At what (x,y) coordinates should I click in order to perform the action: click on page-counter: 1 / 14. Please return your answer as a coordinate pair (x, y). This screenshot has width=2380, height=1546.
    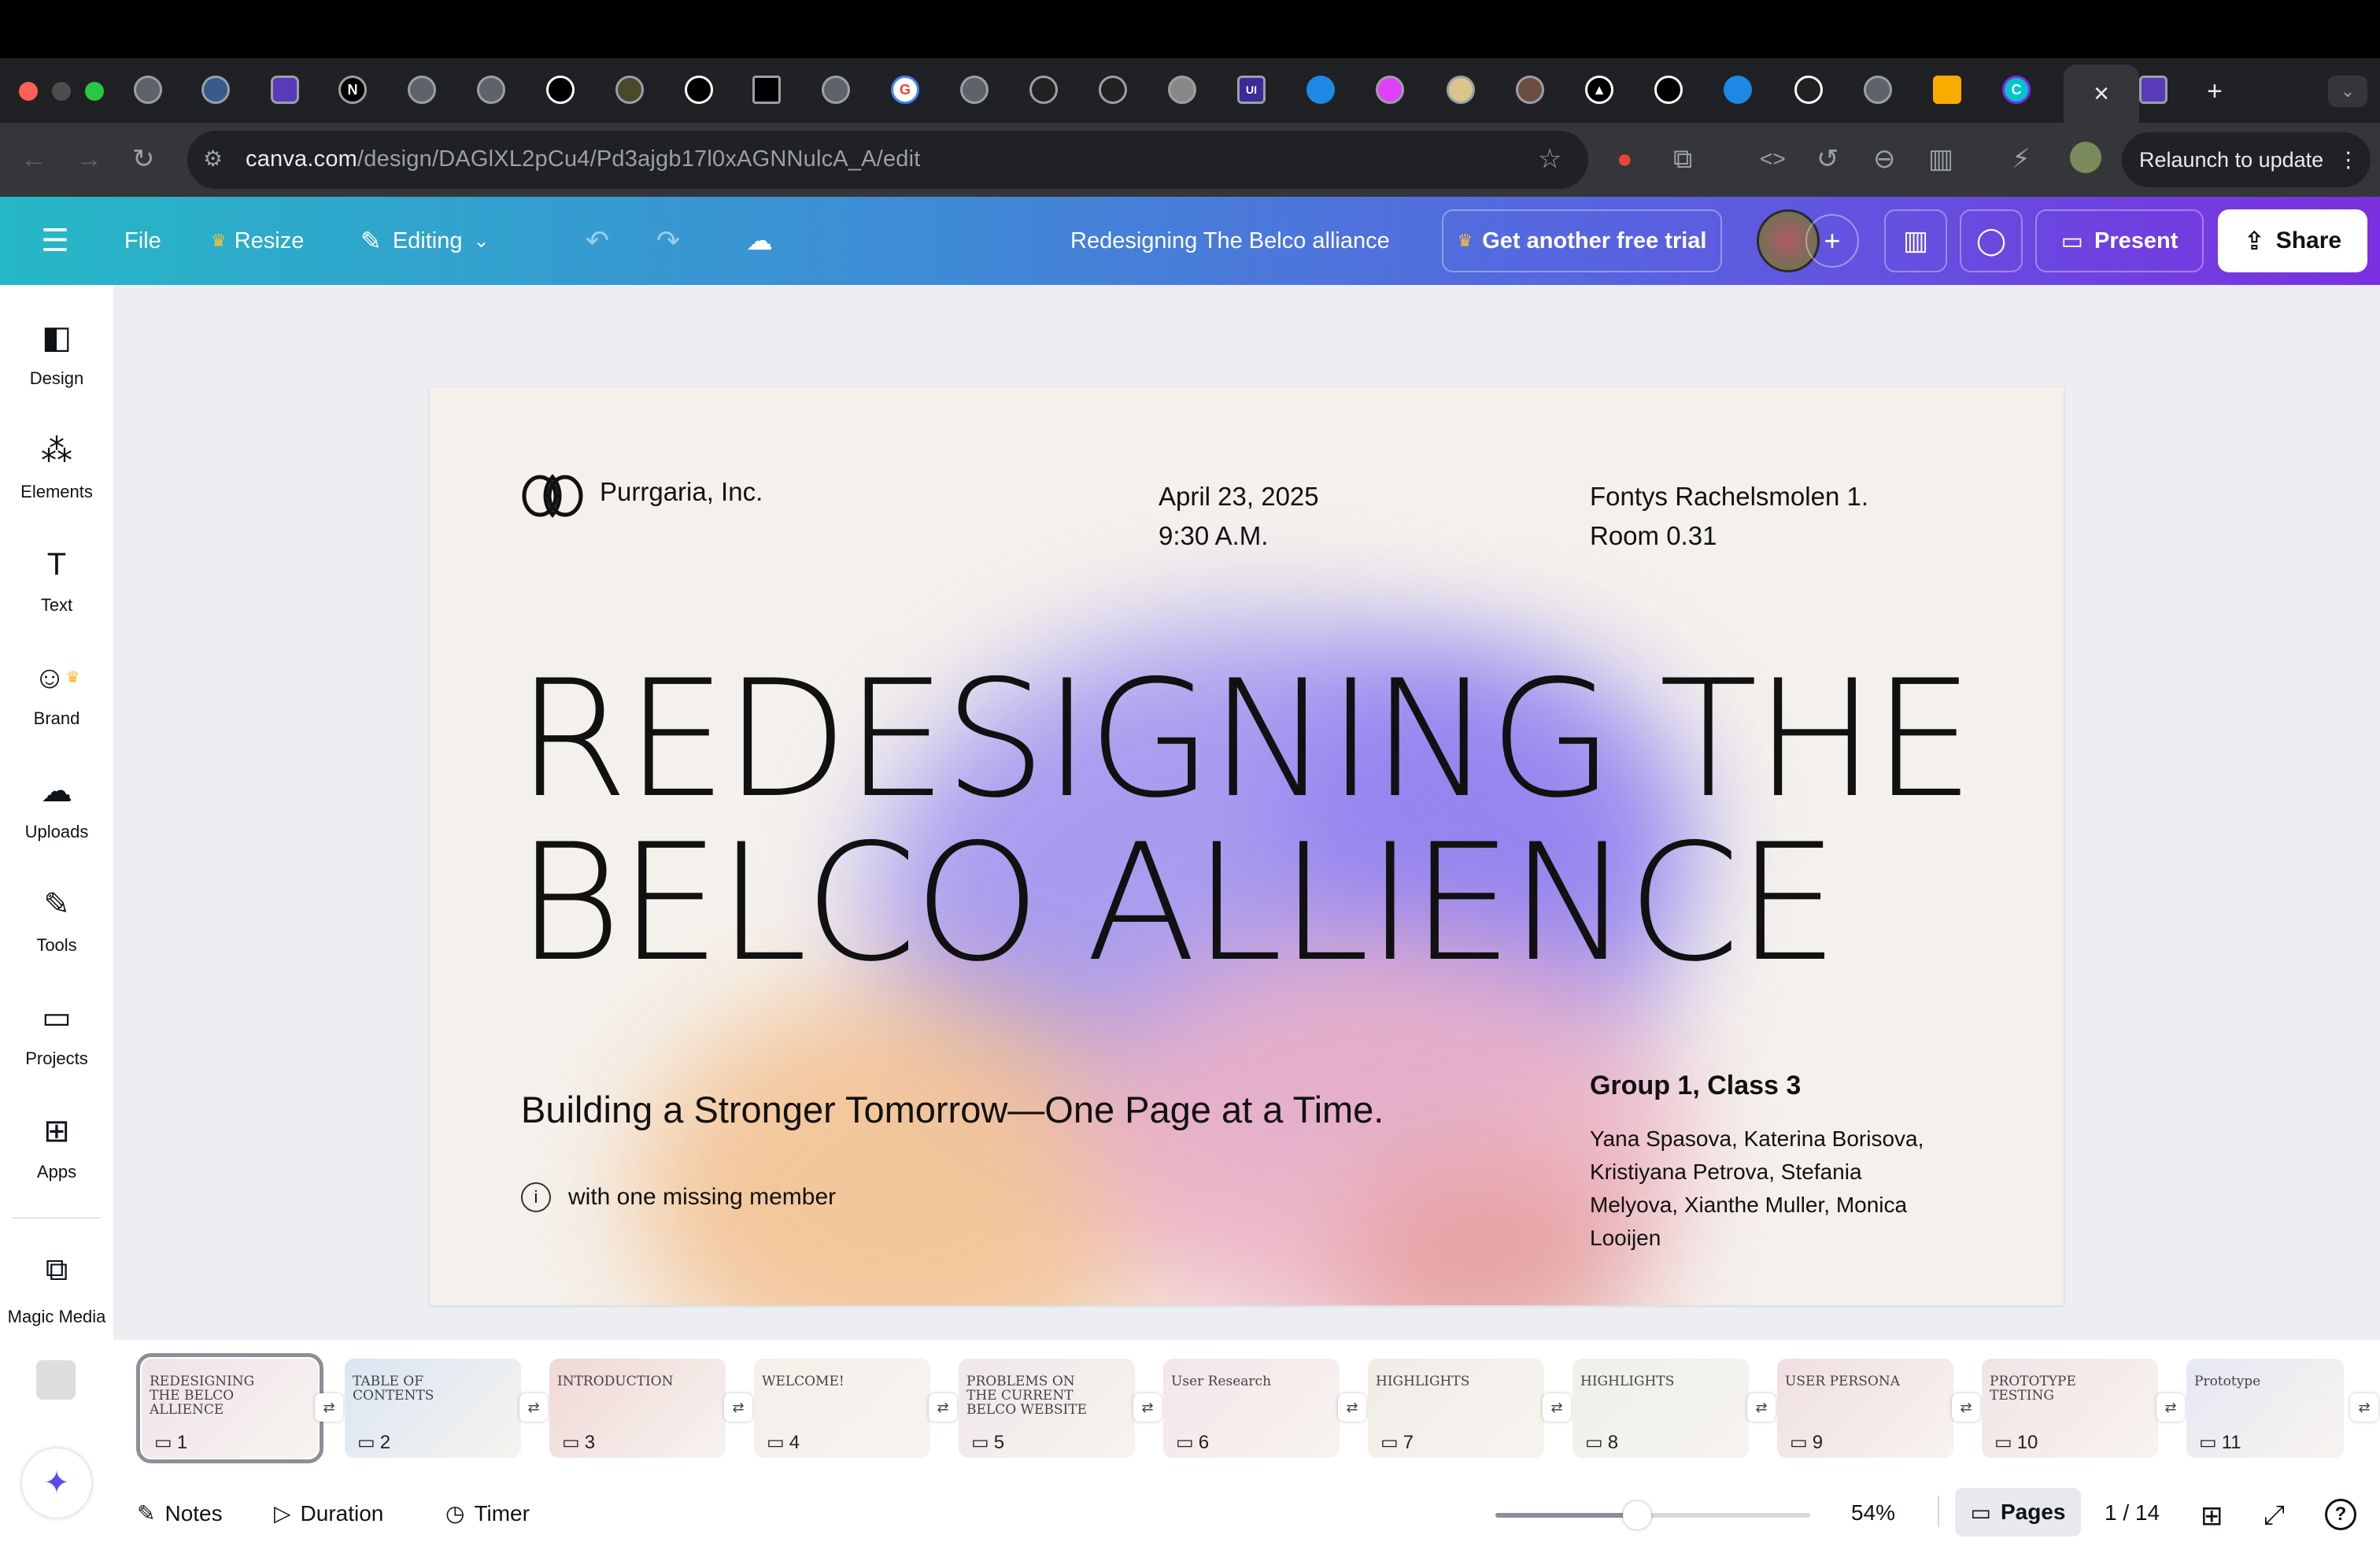
    Looking at the image, I should click on (2132, 1513).